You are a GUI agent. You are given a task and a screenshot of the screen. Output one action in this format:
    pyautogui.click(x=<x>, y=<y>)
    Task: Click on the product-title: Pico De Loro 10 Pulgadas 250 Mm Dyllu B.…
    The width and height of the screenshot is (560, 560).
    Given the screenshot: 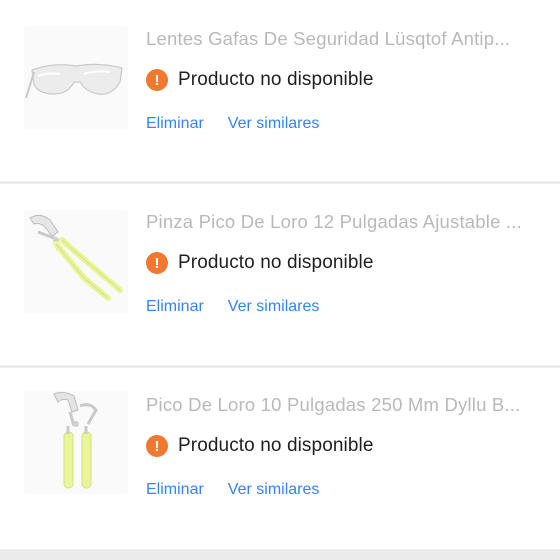 What is the action you would take?
    pyautogui.click(x=344, y=405)
    